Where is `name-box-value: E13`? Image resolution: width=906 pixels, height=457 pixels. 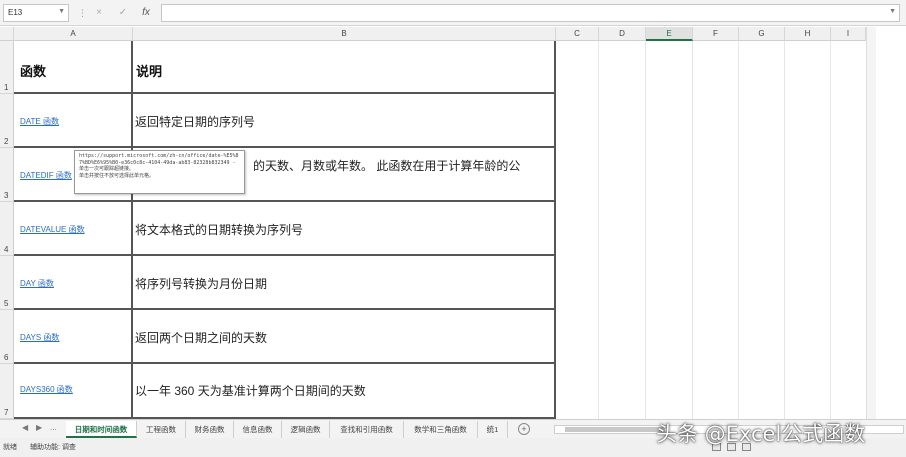
name-box-value: E13 is located at coordinates (15, 12).